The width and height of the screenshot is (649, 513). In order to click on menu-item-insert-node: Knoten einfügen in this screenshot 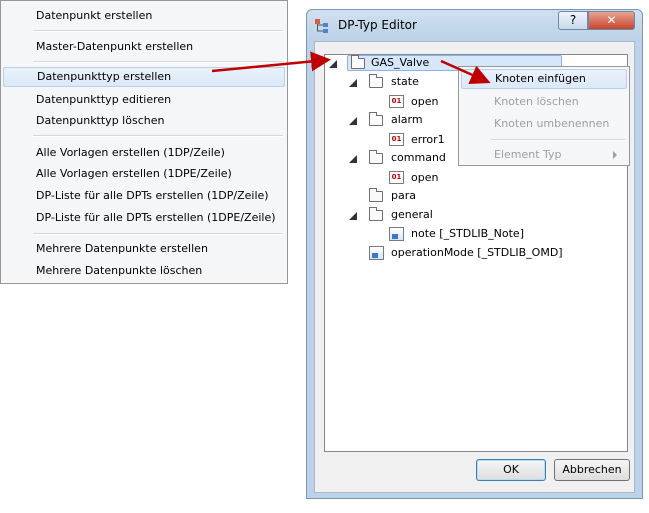, I will do `click(544, 79)`.